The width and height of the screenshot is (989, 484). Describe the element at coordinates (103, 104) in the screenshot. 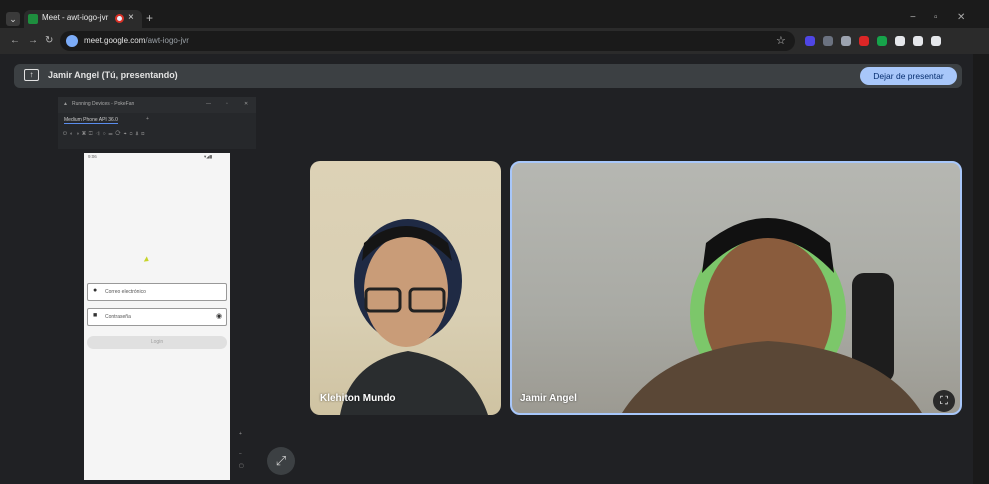

I see `emulator-title: Running Devices - PokeFan` at that location.